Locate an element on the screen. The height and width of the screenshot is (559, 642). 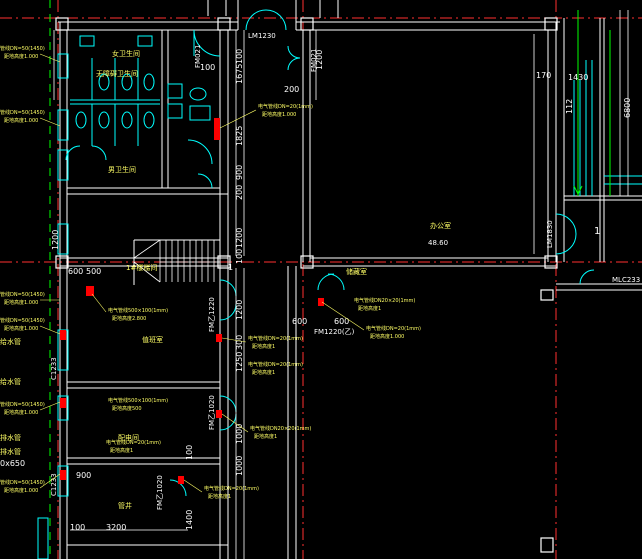
room-storage-label: 储藏室 is located at coordinates (356, 271).